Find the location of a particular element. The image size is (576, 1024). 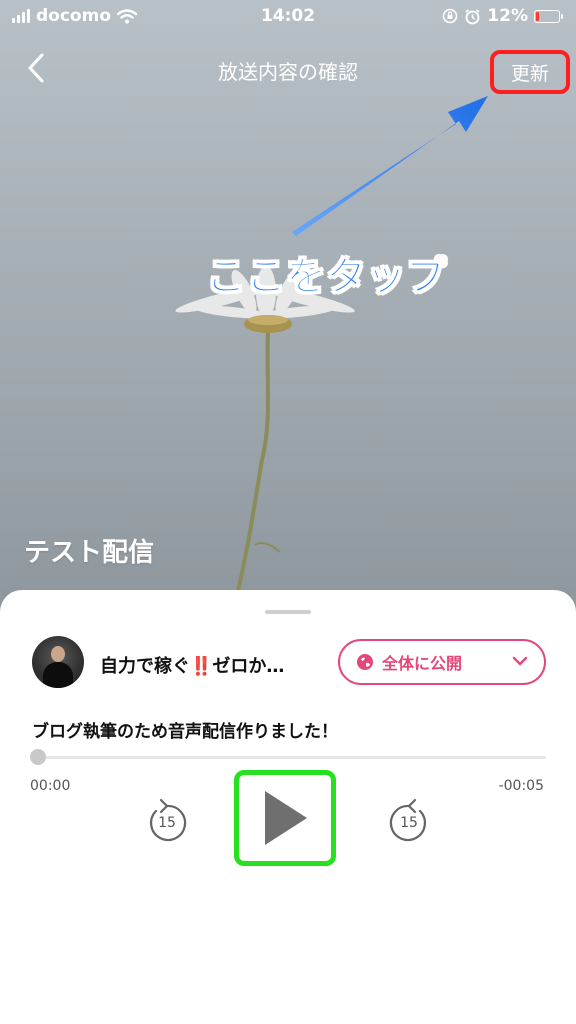

play-icon is located at coordinates (286, 818).